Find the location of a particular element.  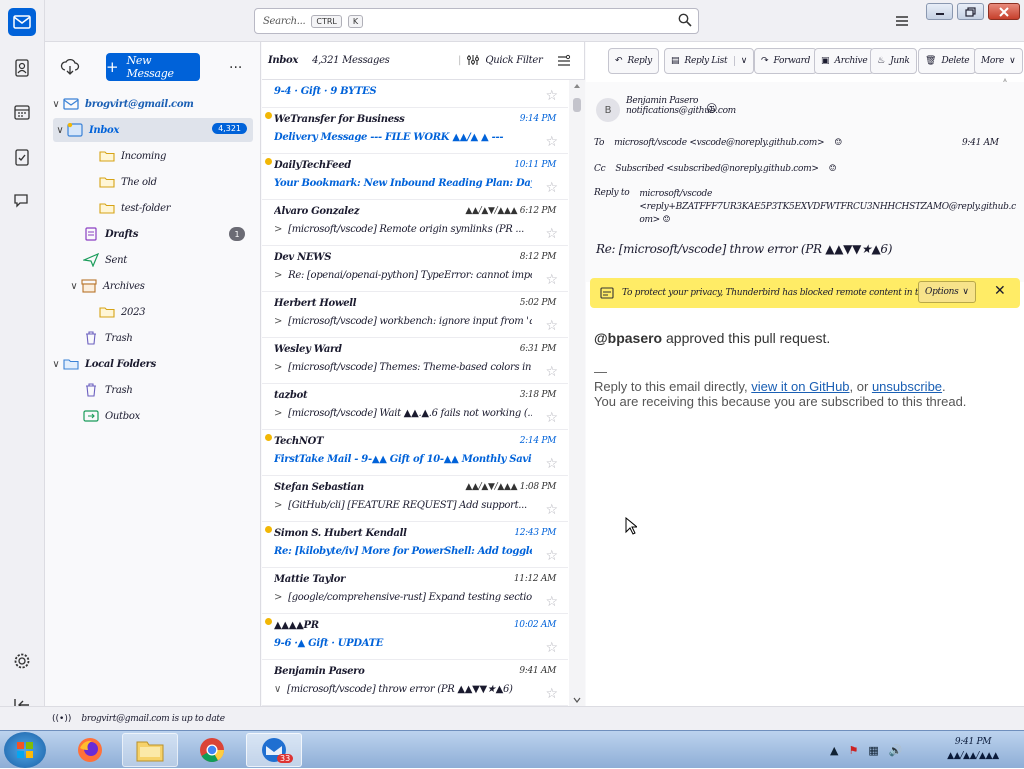

search-icon is located at coordinates (685, 20).